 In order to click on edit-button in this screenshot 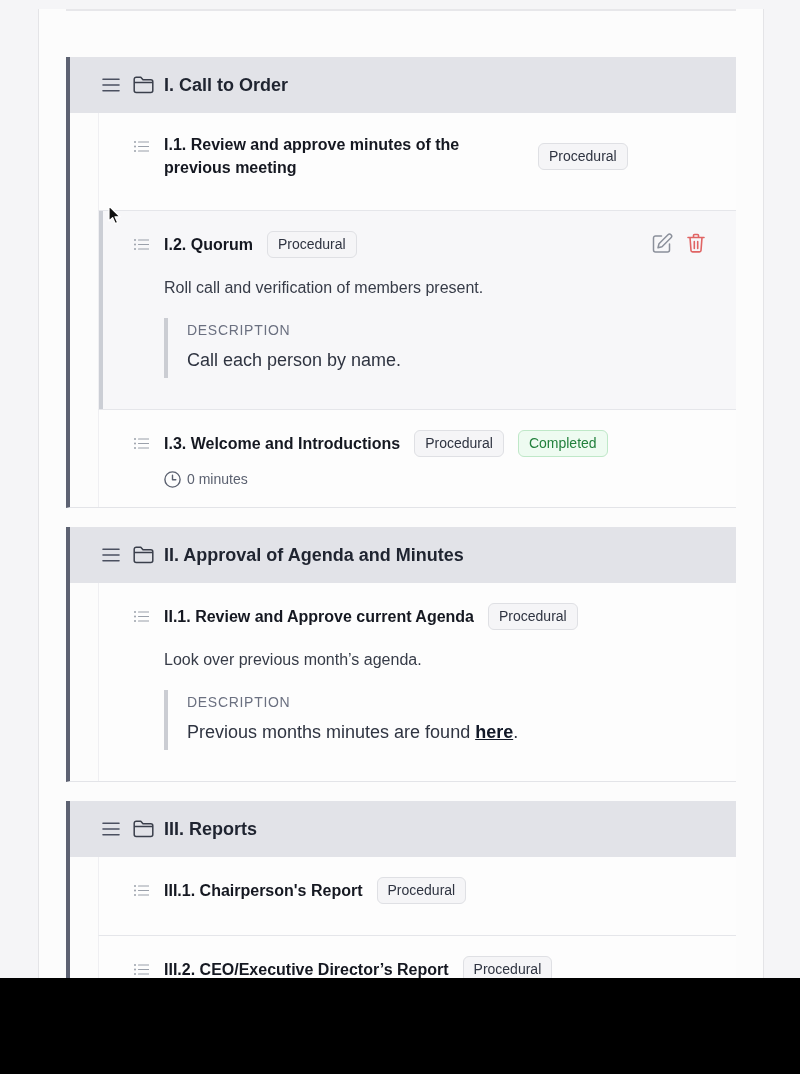, I will do `click(662, 243)`.